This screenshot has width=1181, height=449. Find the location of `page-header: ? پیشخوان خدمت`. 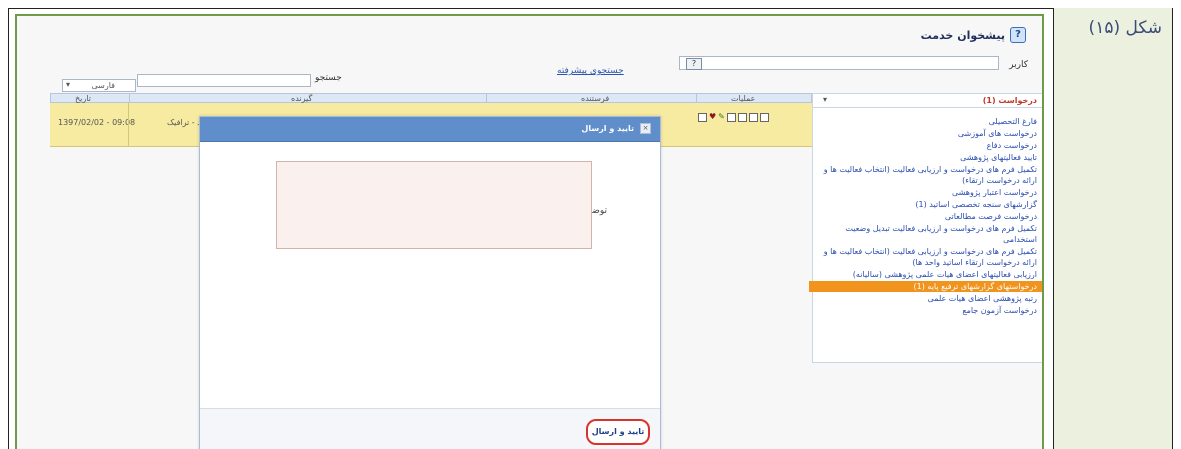

page-header: ? پیشخوان خدمت is located at coordinates (973, 35).